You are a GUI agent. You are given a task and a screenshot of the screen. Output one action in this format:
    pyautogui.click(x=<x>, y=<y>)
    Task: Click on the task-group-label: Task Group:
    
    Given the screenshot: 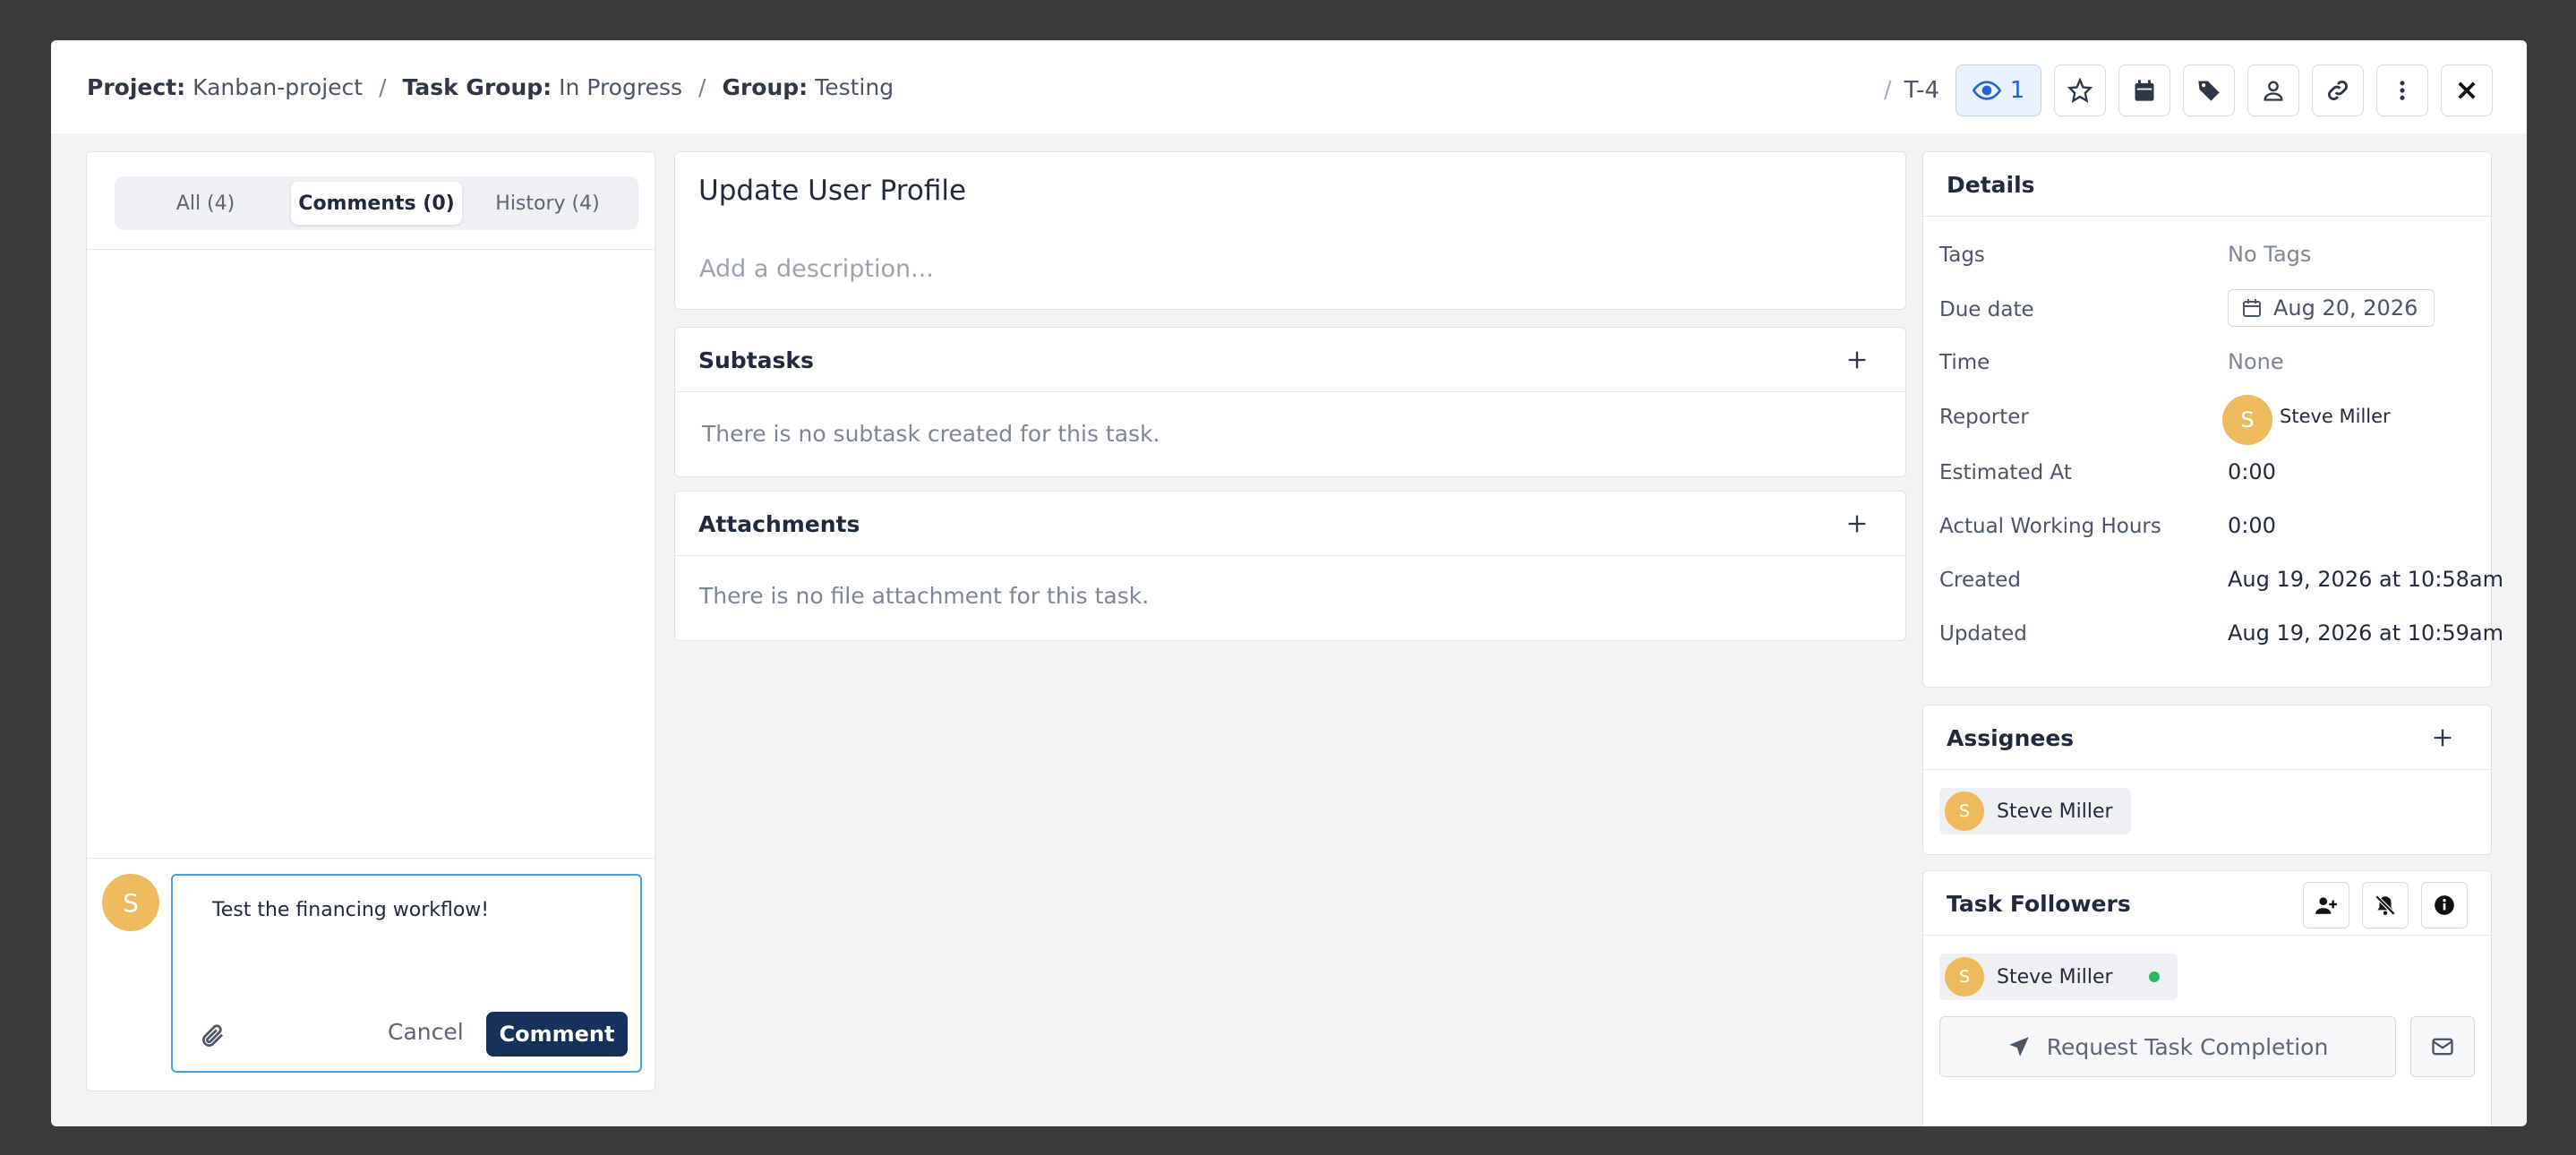 What is the action you would take?
    pyautogui.click(x=477, y=87)
    